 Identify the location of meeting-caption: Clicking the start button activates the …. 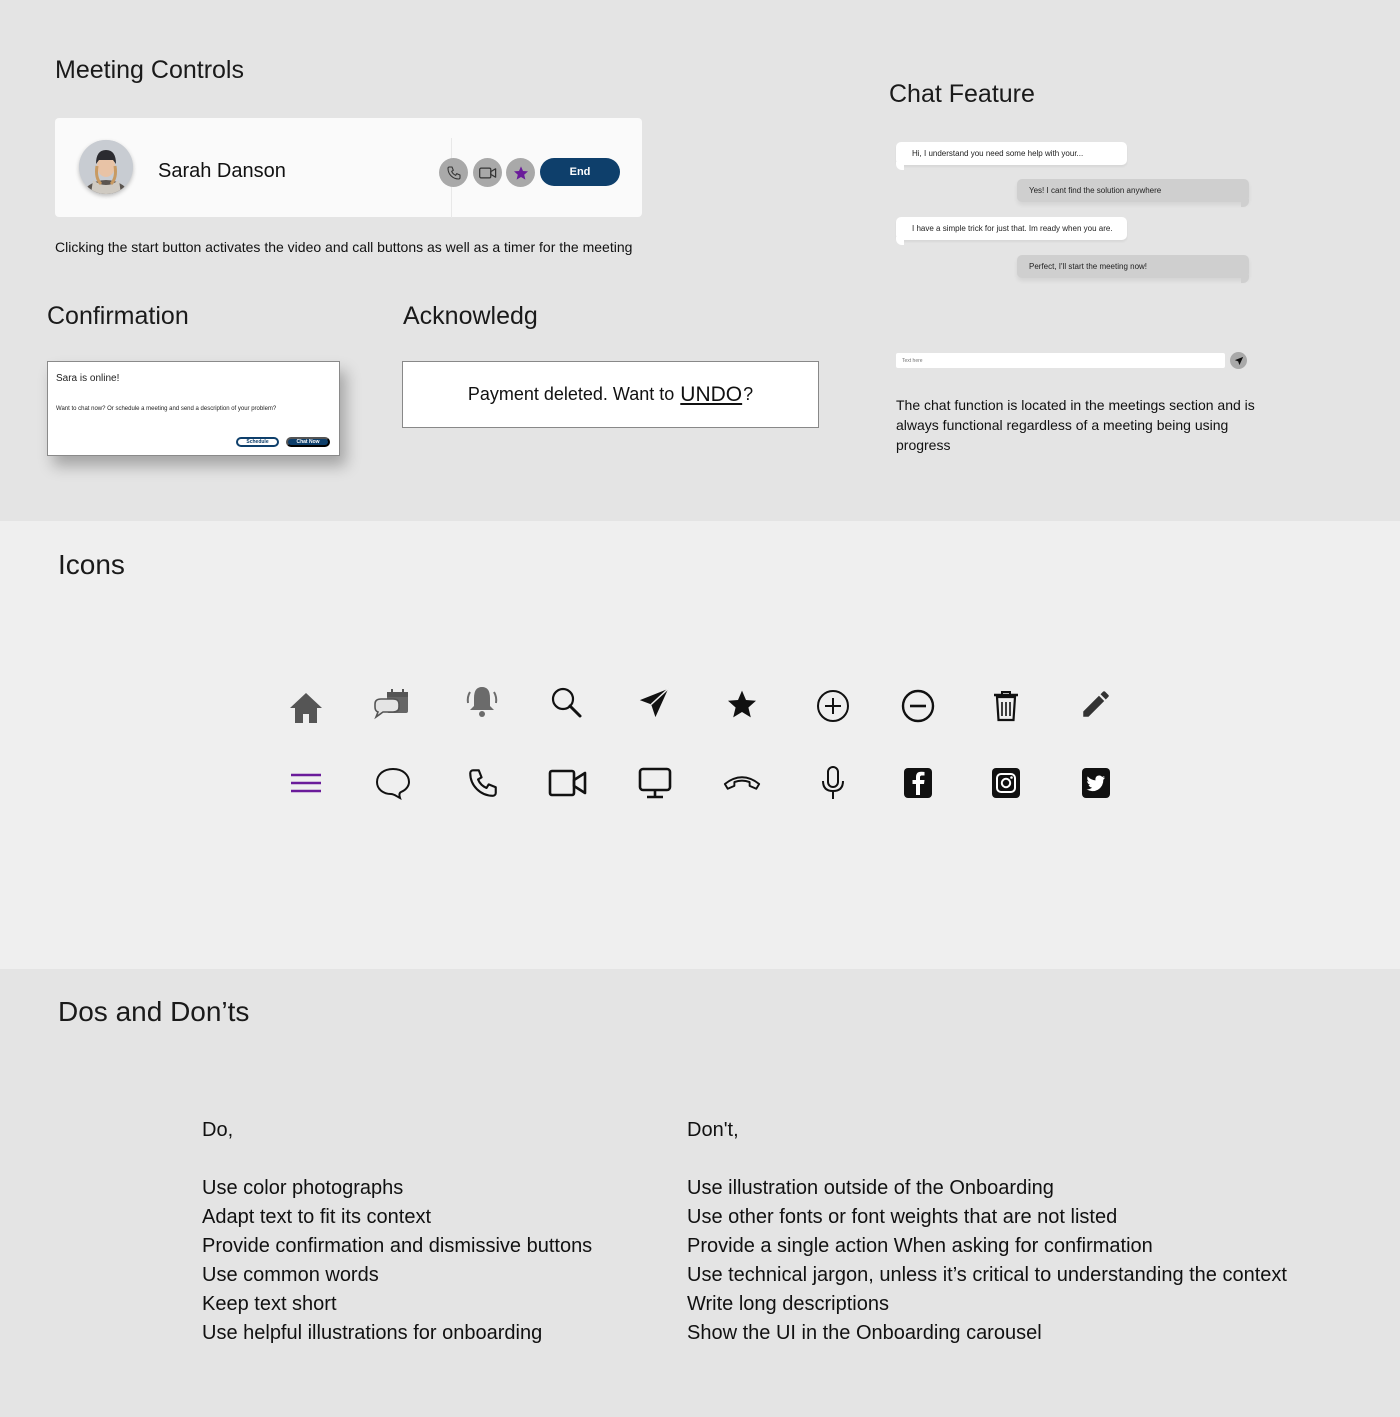
(344, 247).